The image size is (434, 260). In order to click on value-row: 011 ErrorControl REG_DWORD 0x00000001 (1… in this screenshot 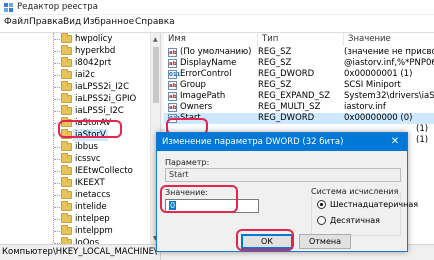, I will do `click(299, 74)`.